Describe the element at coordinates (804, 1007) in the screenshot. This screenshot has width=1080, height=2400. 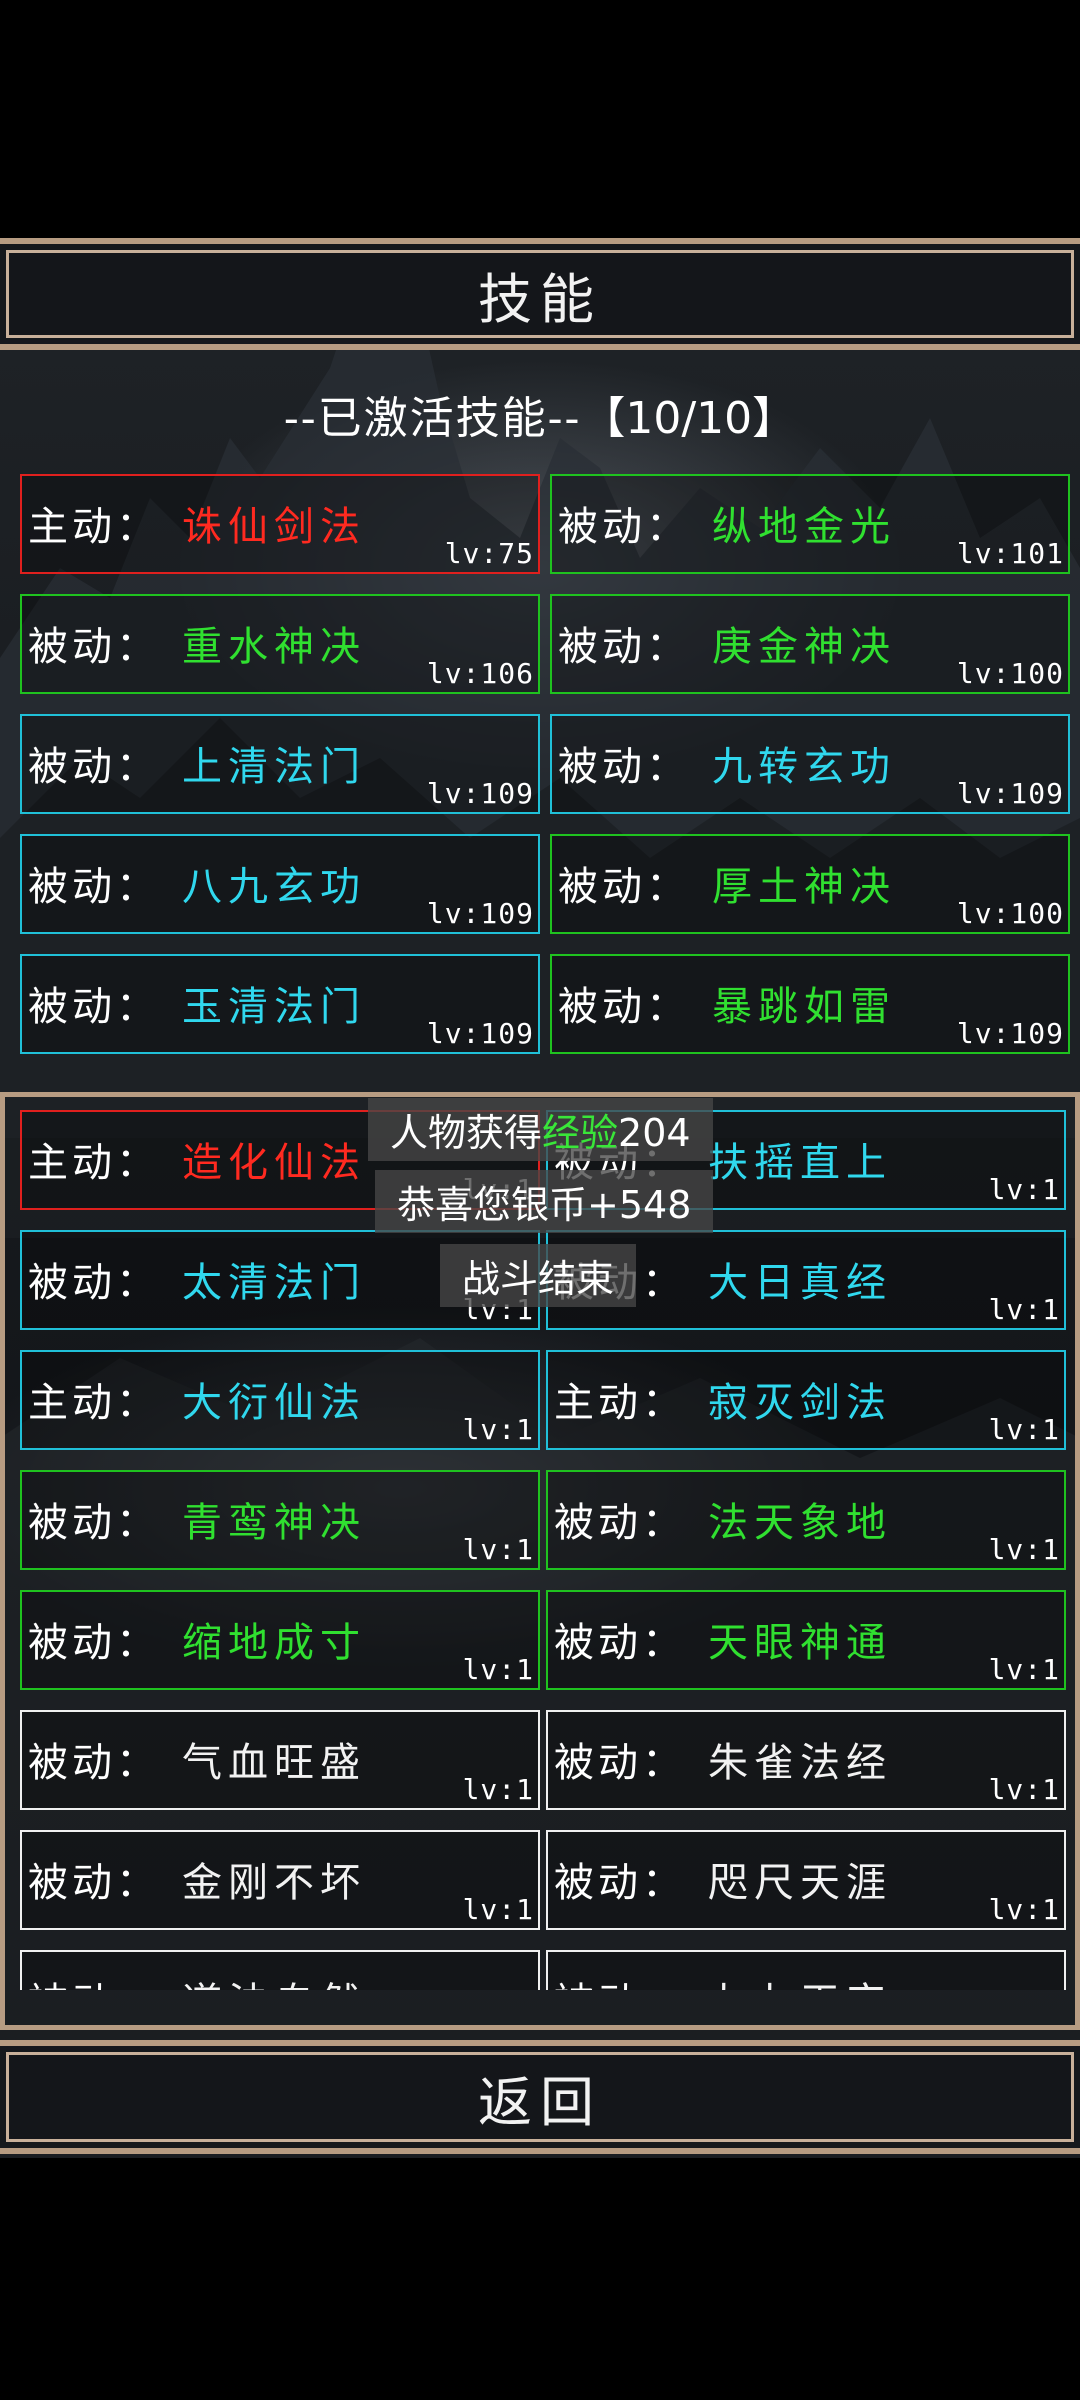
I see `skill-name: 暴跳如雷` at that location.